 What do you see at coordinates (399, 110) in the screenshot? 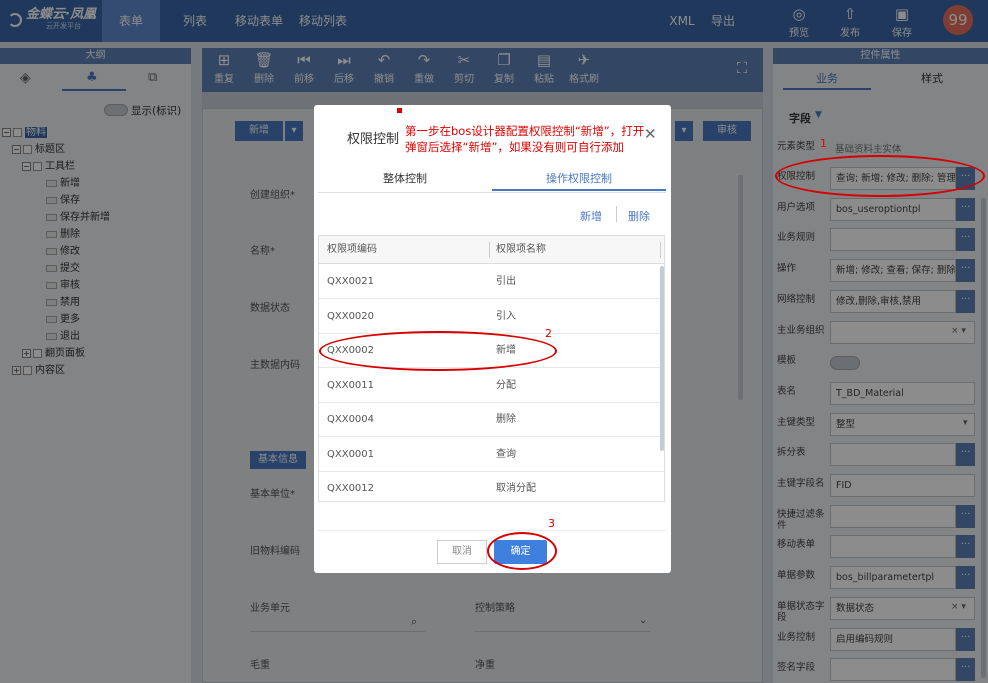
I see `annotation-dot` at bounding box center [399, 110].